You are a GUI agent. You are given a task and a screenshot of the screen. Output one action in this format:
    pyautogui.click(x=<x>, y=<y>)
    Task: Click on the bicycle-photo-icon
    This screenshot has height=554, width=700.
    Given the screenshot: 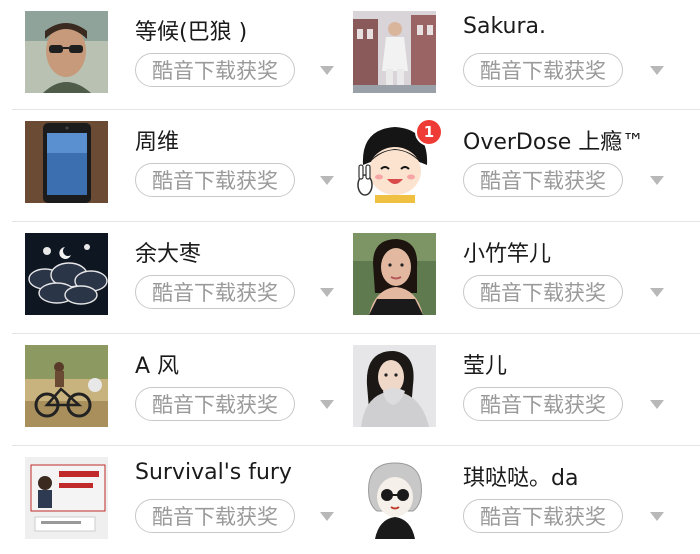 What is the action you would take?
    pyautogui.click(x=66, y=386)
    